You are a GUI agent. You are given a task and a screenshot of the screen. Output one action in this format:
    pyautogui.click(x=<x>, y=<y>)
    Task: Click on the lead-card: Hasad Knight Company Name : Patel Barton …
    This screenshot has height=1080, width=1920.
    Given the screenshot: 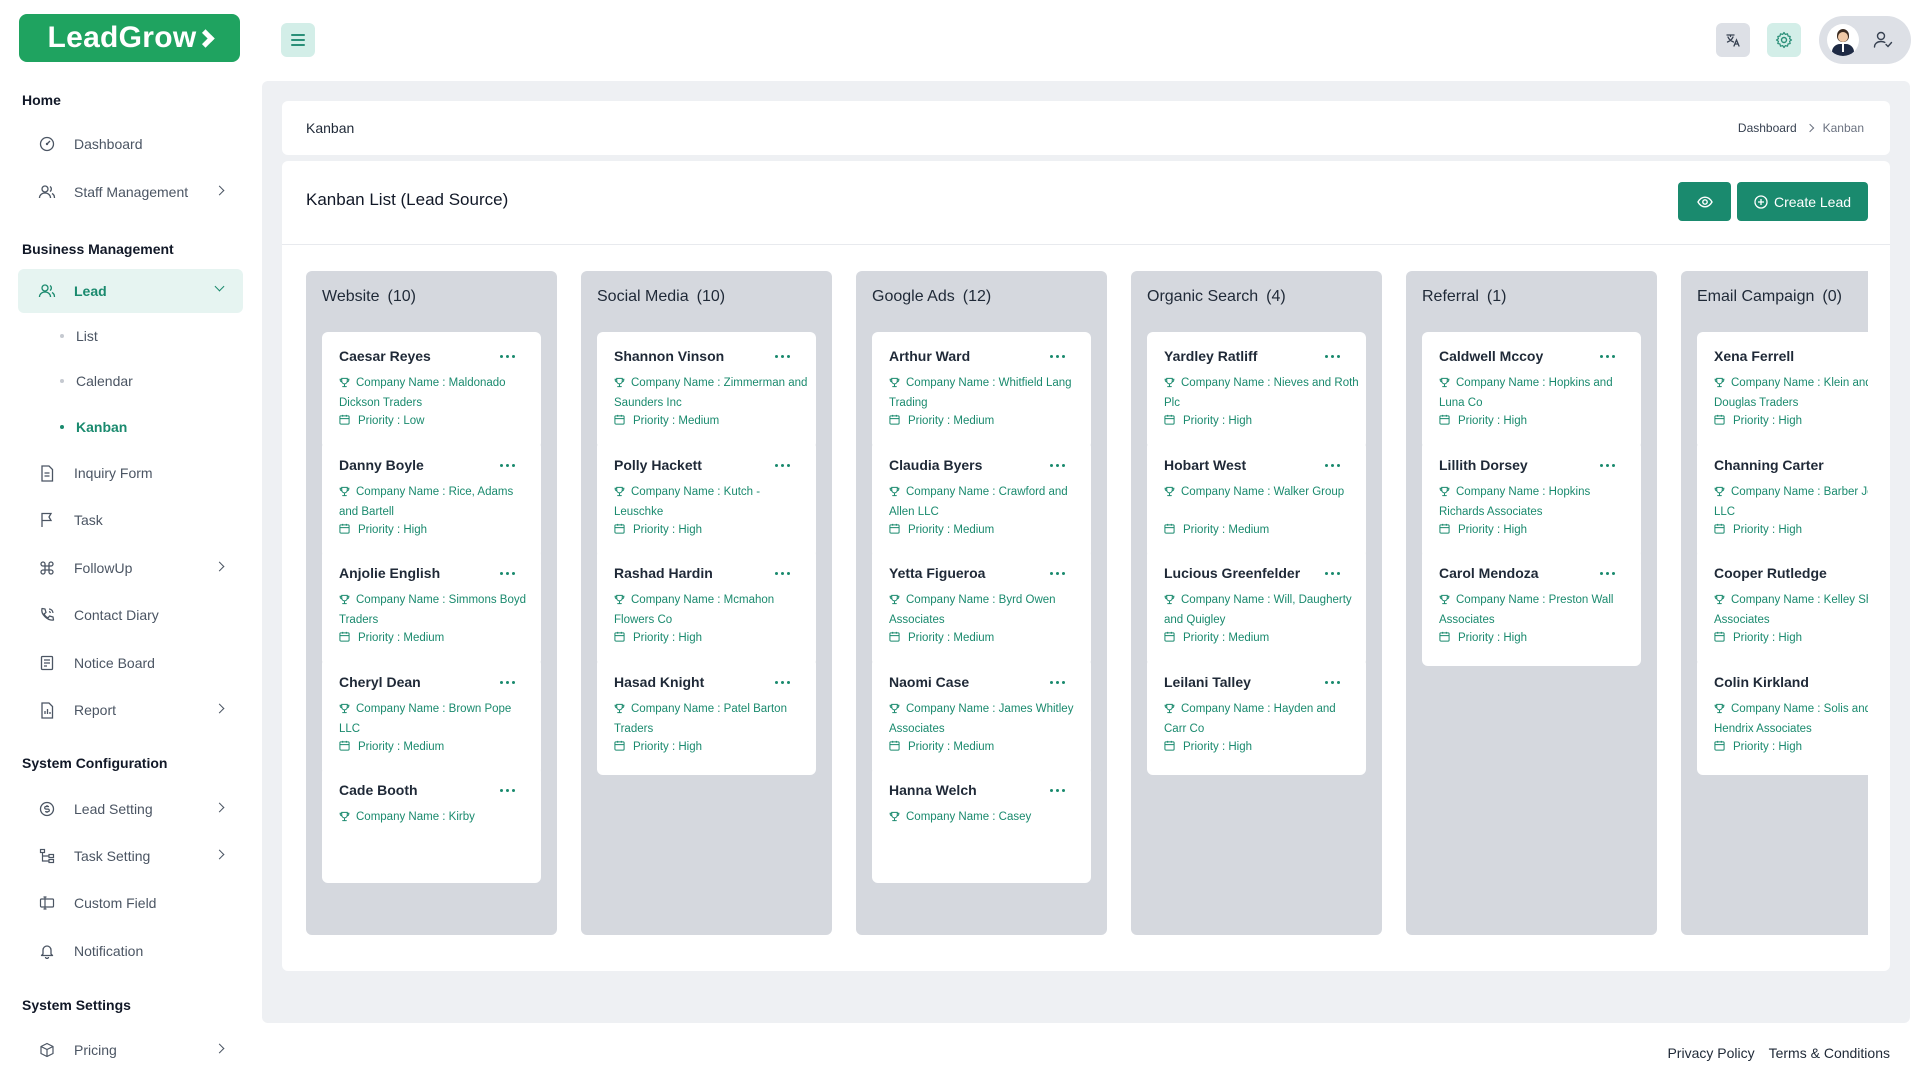 What is the action you would take?
    pyautogui.click(x=706, y=716)
    